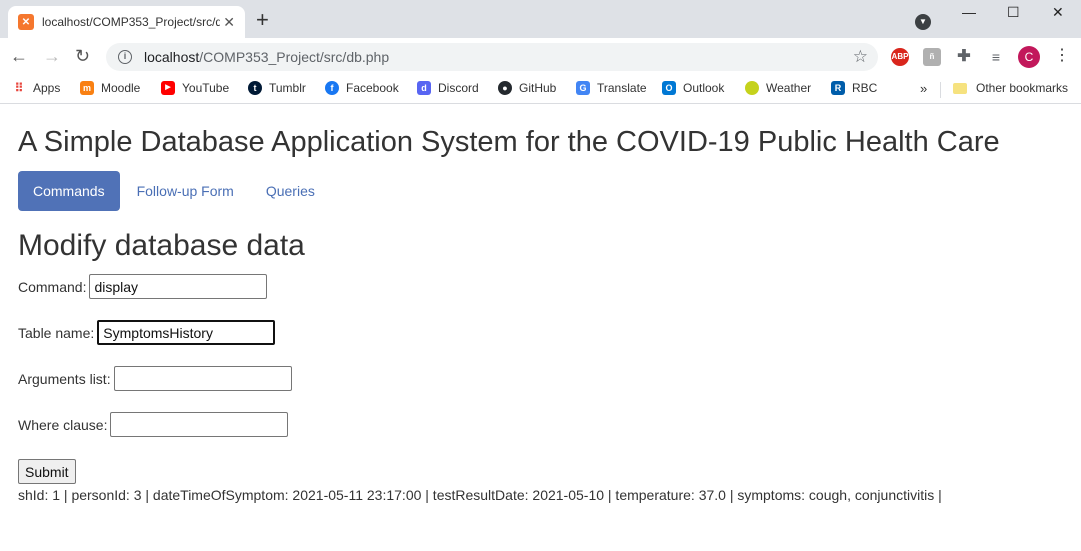 The height and width of the screenshot is (551, 1081). I want to click on tab-commands: Commands, so click(69, 191).